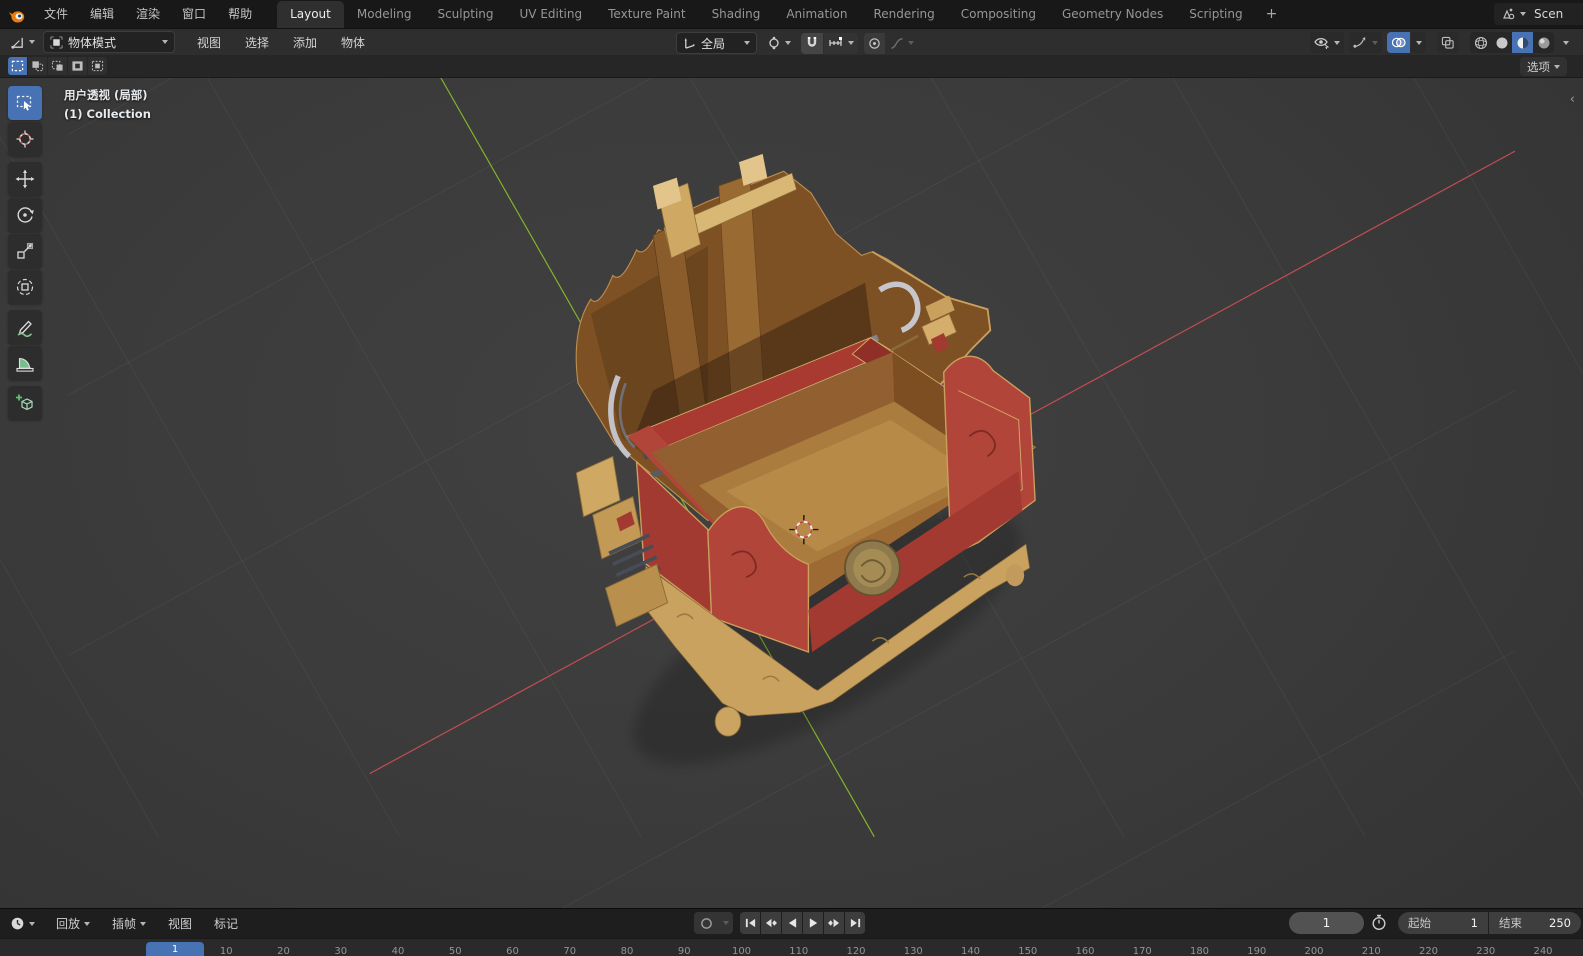  I want to click on editor-type-button, so click(22, 42).